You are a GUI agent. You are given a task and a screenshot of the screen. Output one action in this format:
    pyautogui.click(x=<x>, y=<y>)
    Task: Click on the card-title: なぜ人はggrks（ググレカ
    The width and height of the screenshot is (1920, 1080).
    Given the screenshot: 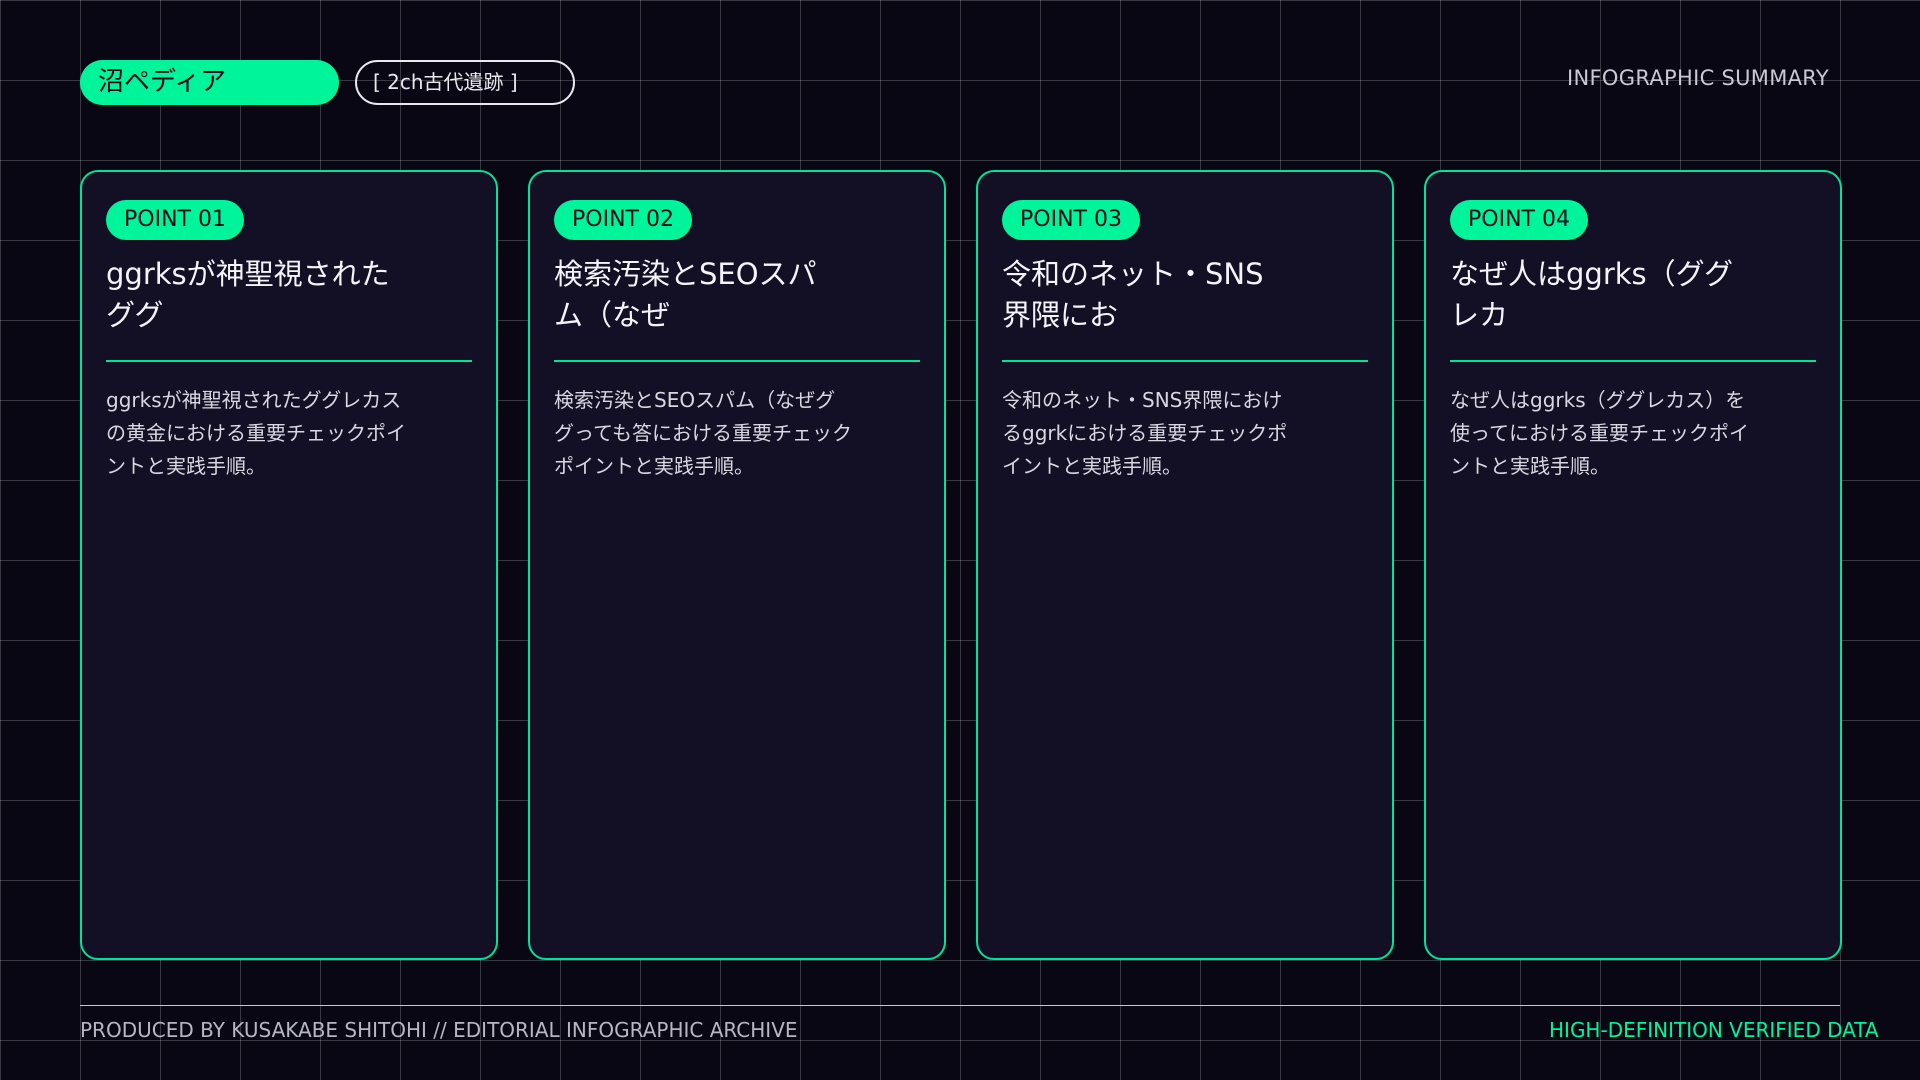 What is the action you would take?
    pyautogui.click(x=1592, y=294)
    